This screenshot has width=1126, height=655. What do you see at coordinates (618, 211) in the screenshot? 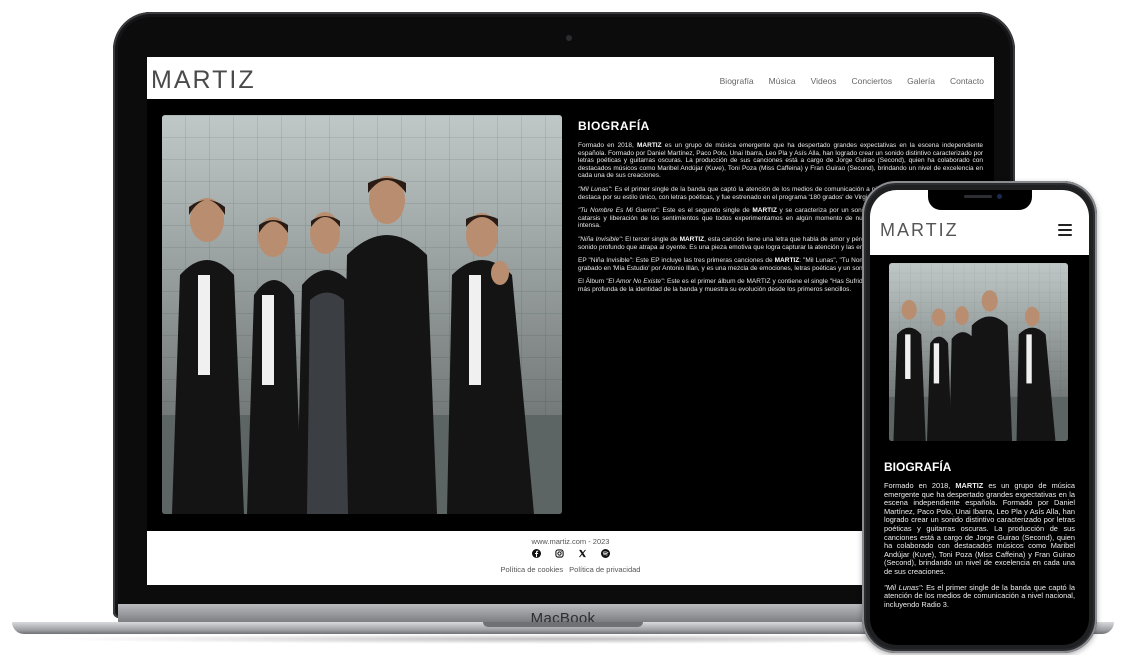
I see `bio-p3-title: "Tu Nombre Es Mi Guerra"` at bounding box center [618, 211].